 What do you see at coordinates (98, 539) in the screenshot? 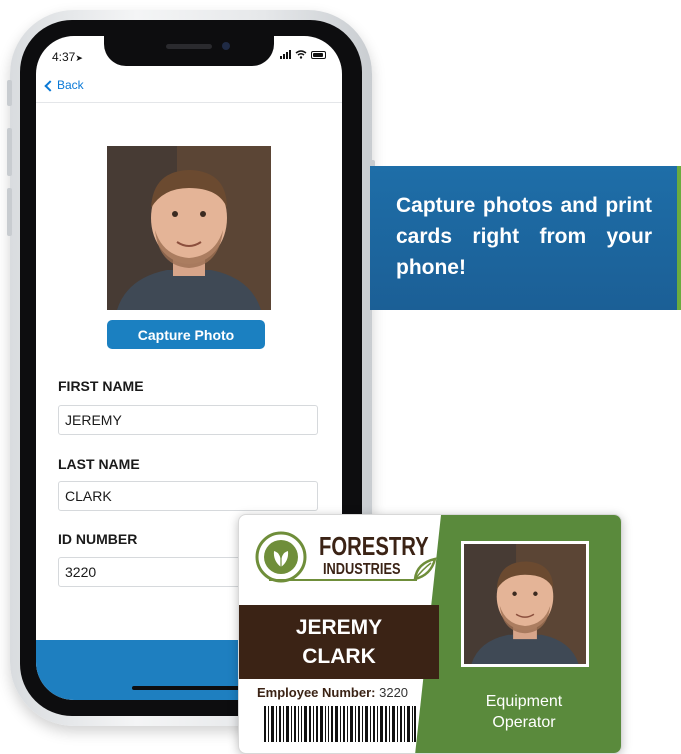
I see `id-number-label: ID NUMBER` at bounding box center [98, 539].